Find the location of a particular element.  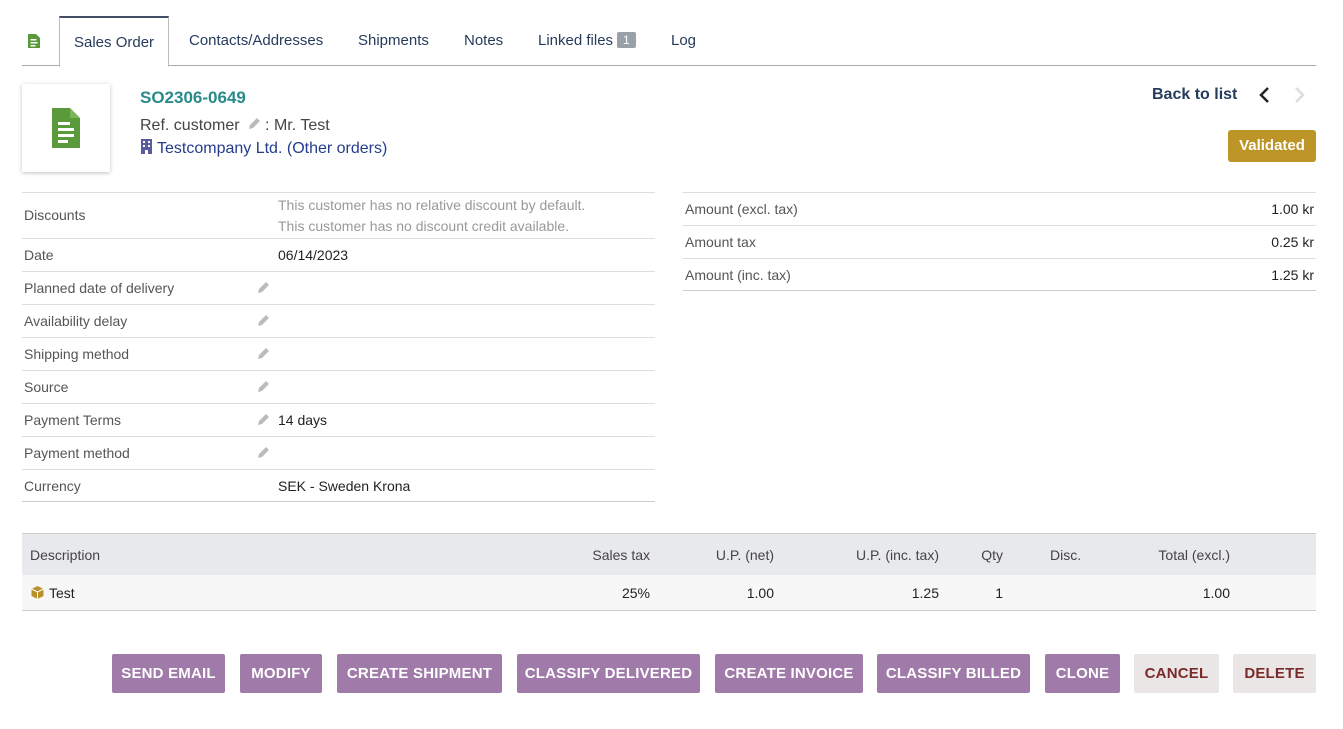

row-qty: 1 is located at coordinates (999, 593).